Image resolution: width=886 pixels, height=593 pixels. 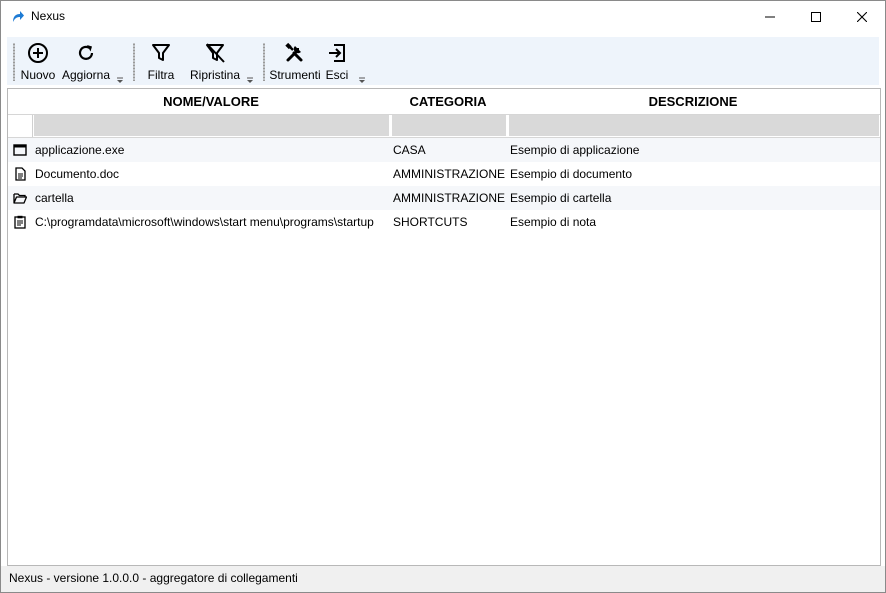 What do you see at coordinates (211, 101) in the screenshot?
I see `column-header-name: NOME/VALORE` at bounding box center [211, 101].